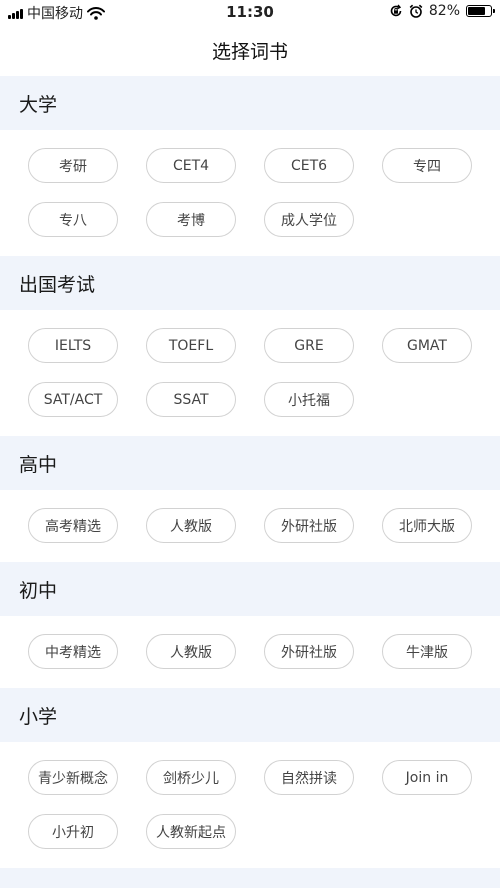 This screenshot has width=500, height=888. I want to click on section-title: 大学, so click(38, 104).